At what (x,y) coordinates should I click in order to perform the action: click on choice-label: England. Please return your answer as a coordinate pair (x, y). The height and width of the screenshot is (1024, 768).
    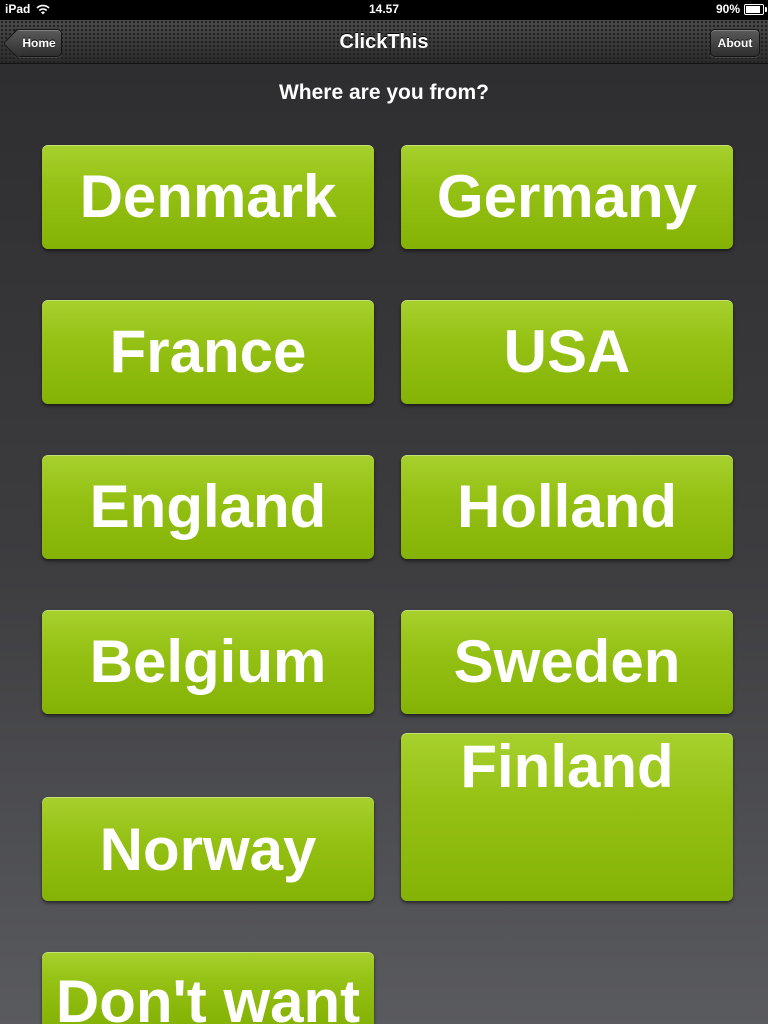
    Looking at the image, I should click on (208, 506).